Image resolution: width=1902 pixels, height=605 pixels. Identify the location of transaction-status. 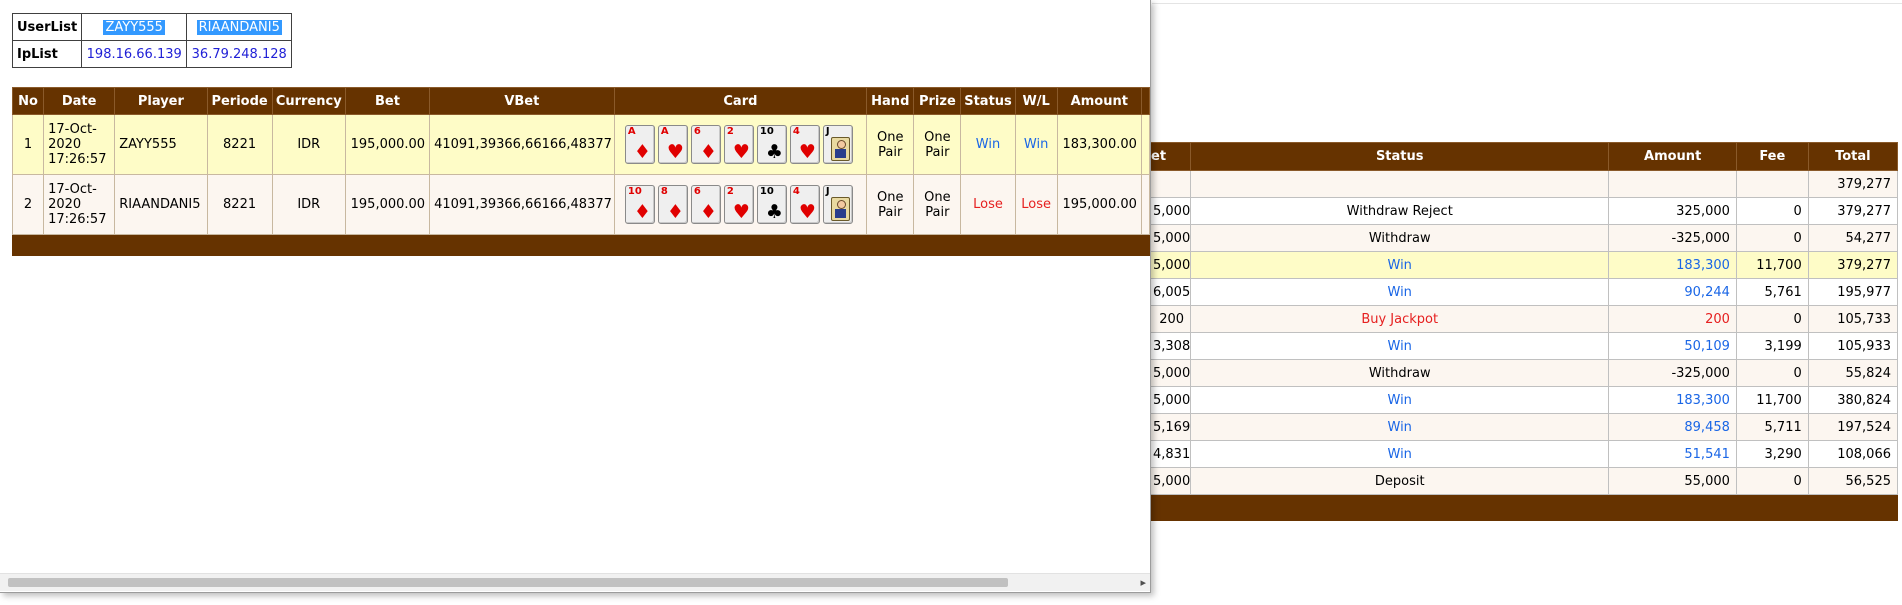
(1400, 184).